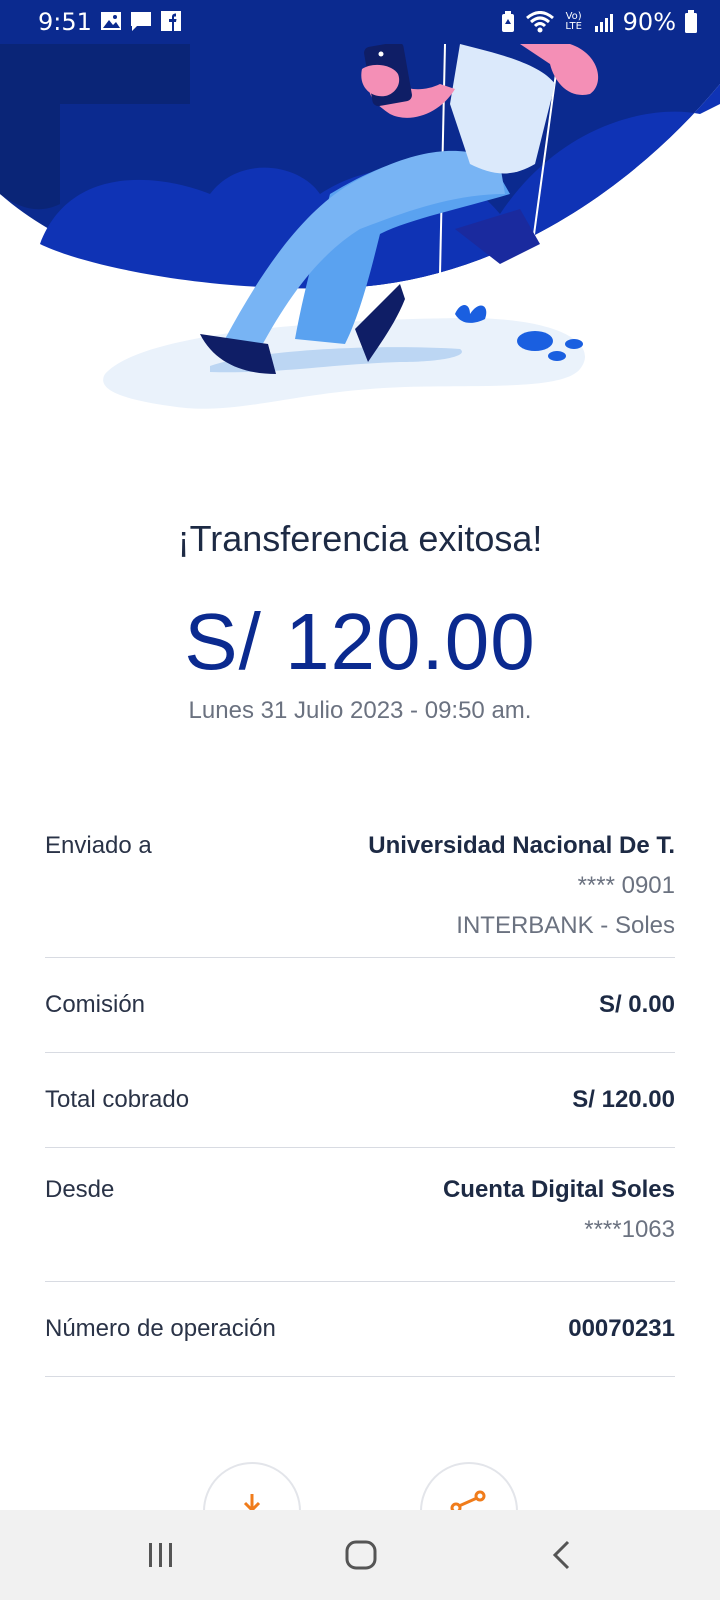 The height and width of the screenshot is (1600, 720). I want to click on detail-row-operation: Número de operación 00070231, so click(360, 1329).